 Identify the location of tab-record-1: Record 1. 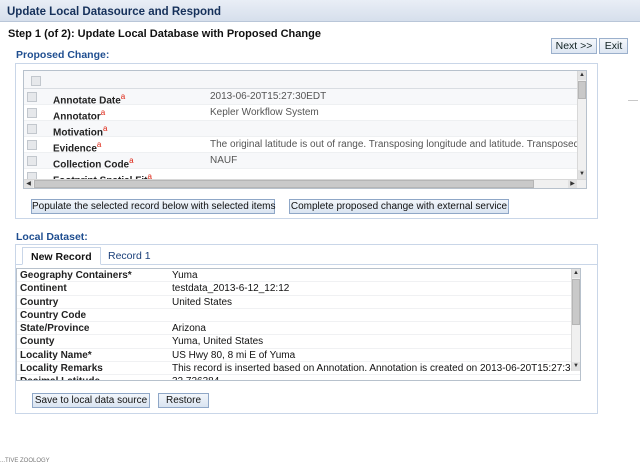
(129, 256).